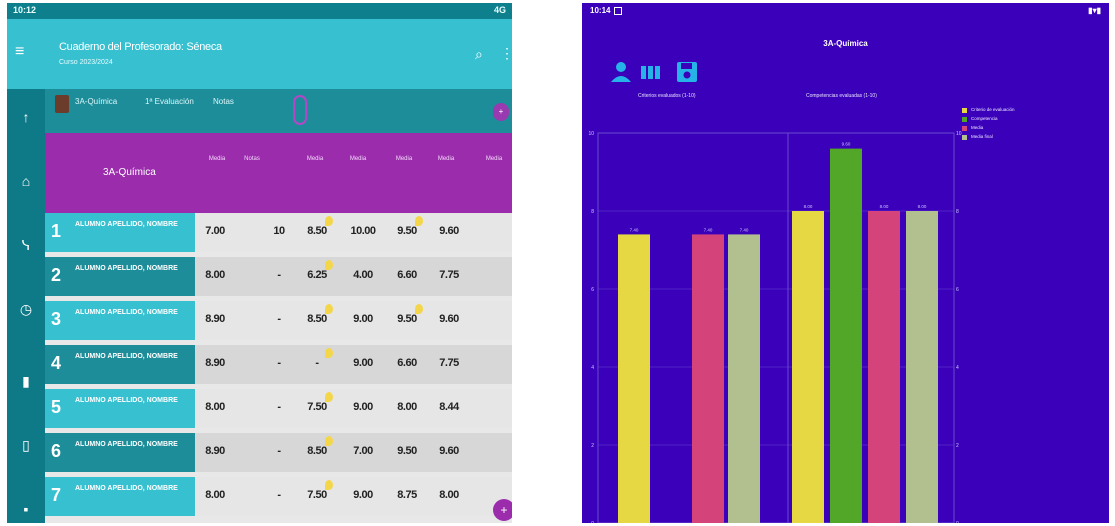 This screenshot has height=526, width=1115. What do you see at coordinates (26, 245) in the screenshot?
I see `students-icon: ᓭ` at bounding box center [26, 245].